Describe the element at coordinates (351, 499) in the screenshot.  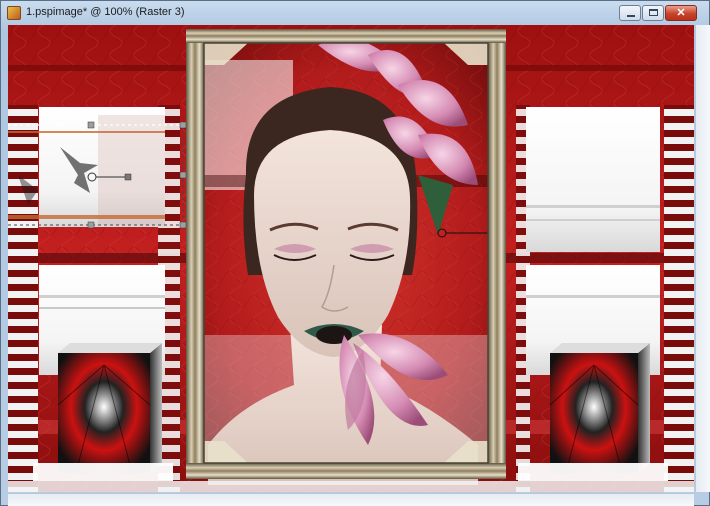
I see `horizontal-scrollbar` at that location.